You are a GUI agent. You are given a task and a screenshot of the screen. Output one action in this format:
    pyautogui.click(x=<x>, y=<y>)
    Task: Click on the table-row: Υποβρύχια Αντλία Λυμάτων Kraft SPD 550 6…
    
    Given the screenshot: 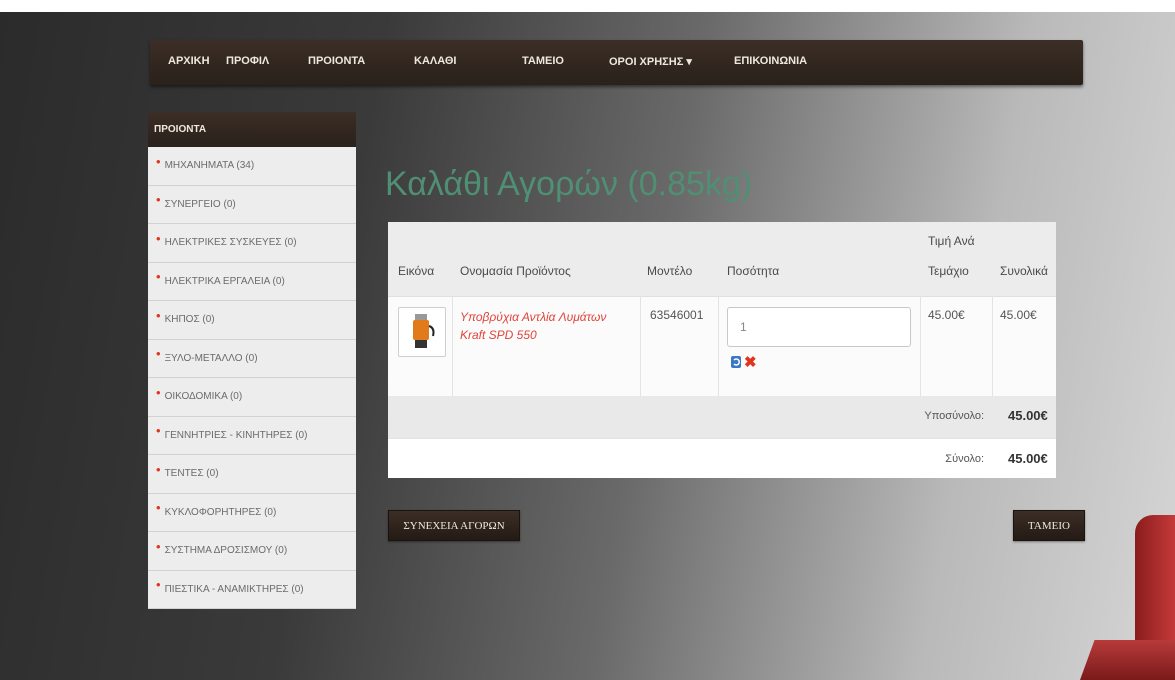 What is the action you would take?
    pyautogui.click(x=722, y=346)
    